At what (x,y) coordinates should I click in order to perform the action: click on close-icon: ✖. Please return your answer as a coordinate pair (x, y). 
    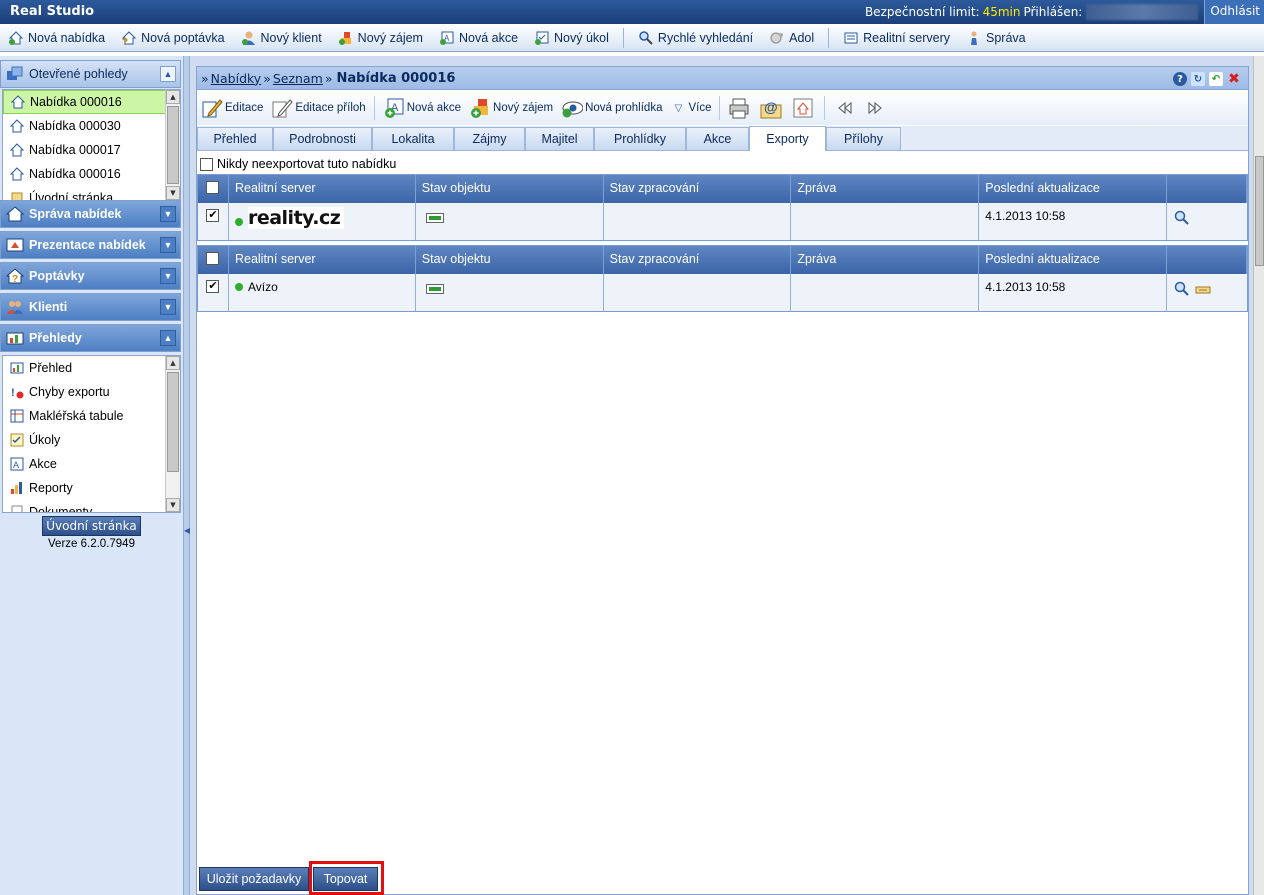
    Looking at the image, I should click on (1234, 79).